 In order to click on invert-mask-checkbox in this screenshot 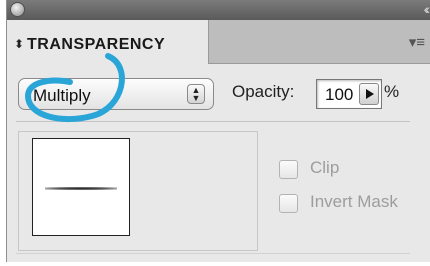, I will do `click(288, 203)`.